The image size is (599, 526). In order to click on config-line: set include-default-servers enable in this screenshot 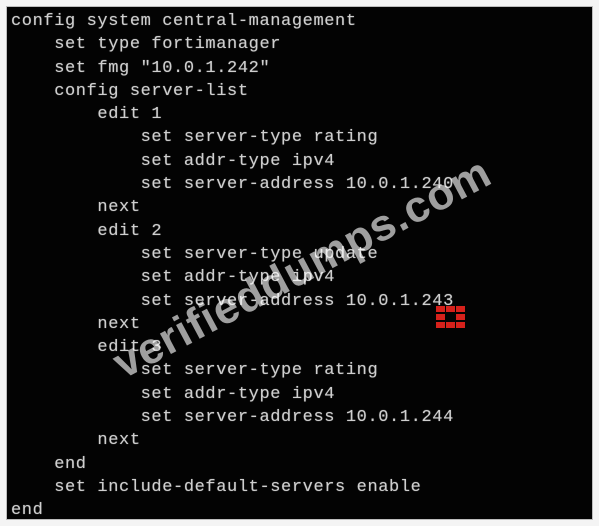, I will do `click(216, 487)`.